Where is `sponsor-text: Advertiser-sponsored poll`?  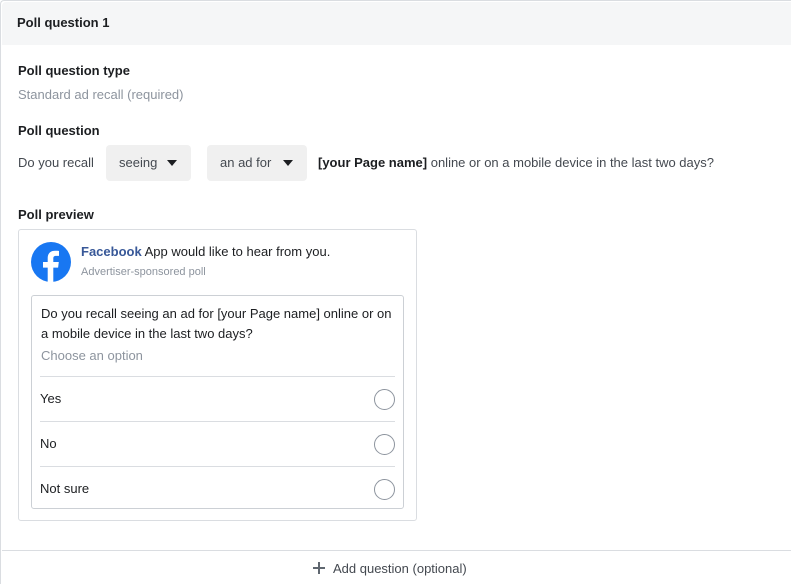
sponsor-text: Advertiser-sponsored poll is located at coordinates (143, 272).